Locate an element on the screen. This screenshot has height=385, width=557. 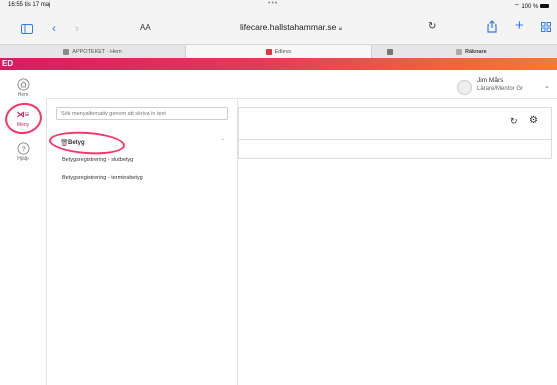
multitask-dots: ••• is located at coordinates (273, 3).